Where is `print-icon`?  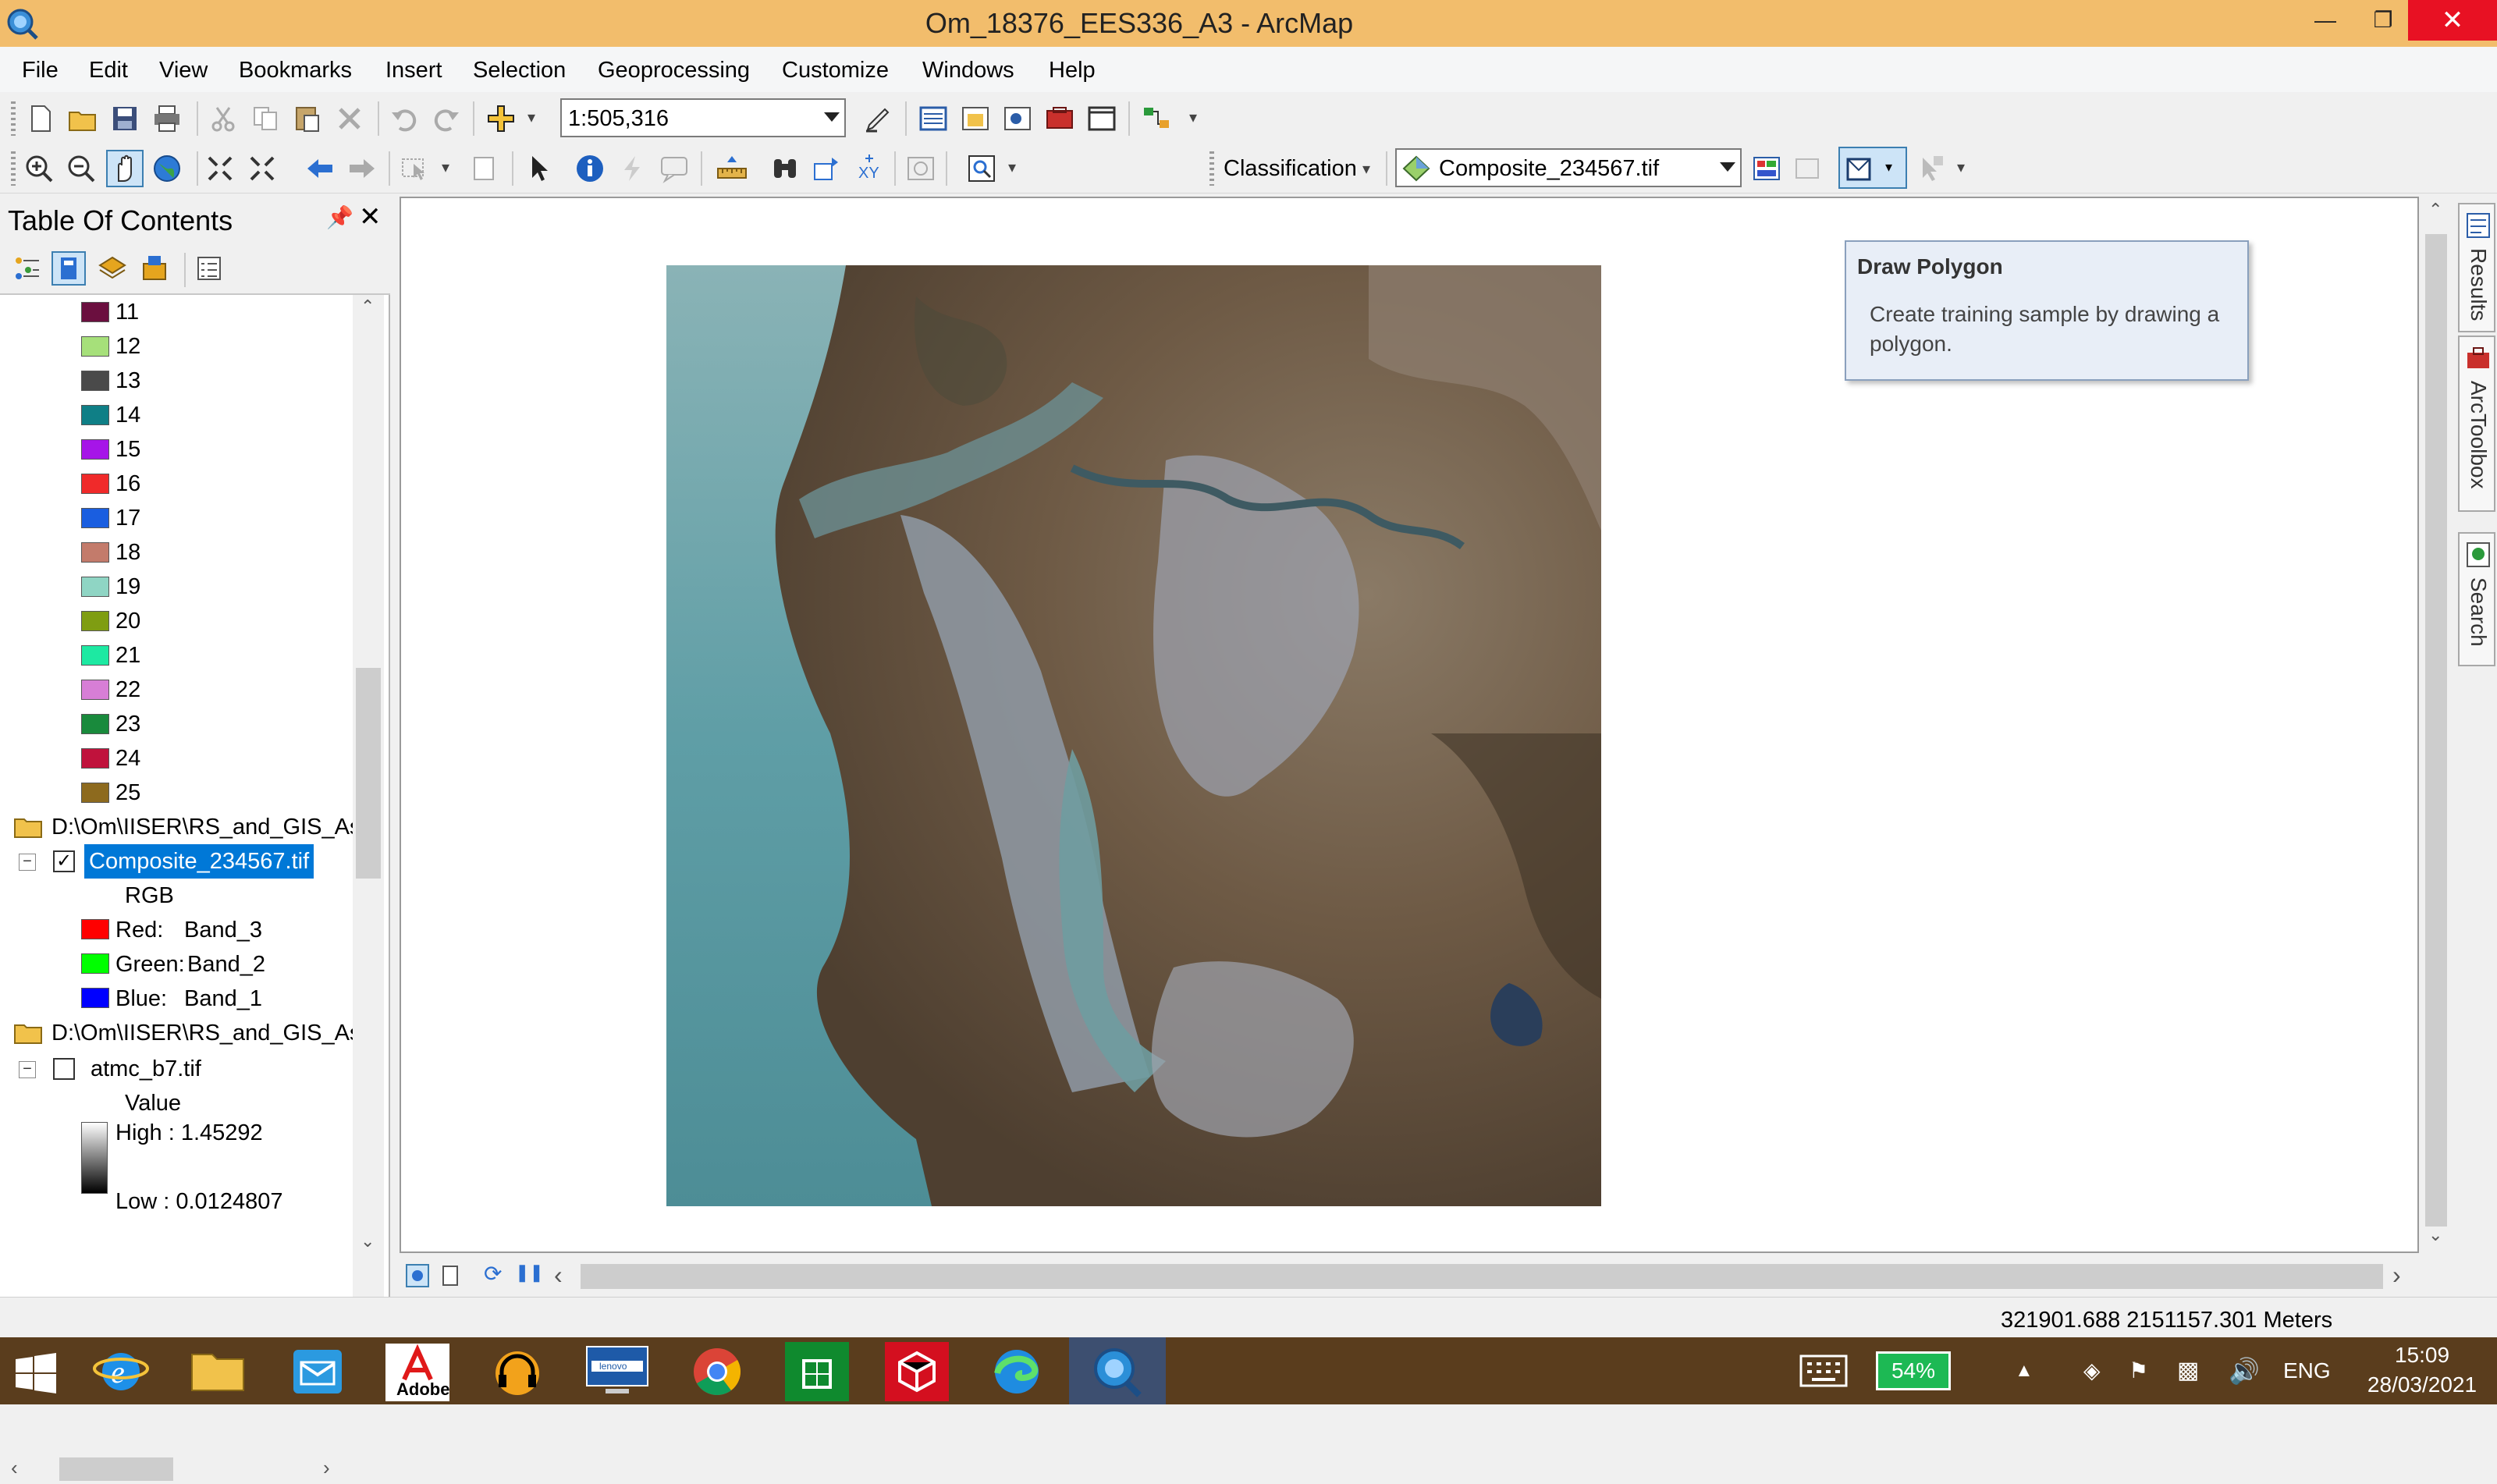 print-icon is located at coordinates (167, 119).